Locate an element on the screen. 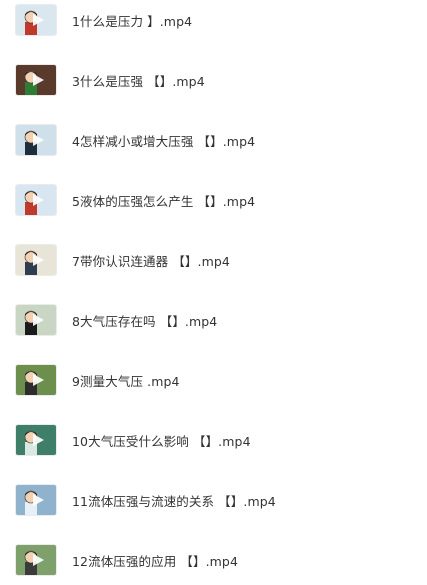 The width and height of the screenshot is (427, 585). file-name: 4怎样减小或增大压强 【】.mp4 is located at coordinates (163, 140).